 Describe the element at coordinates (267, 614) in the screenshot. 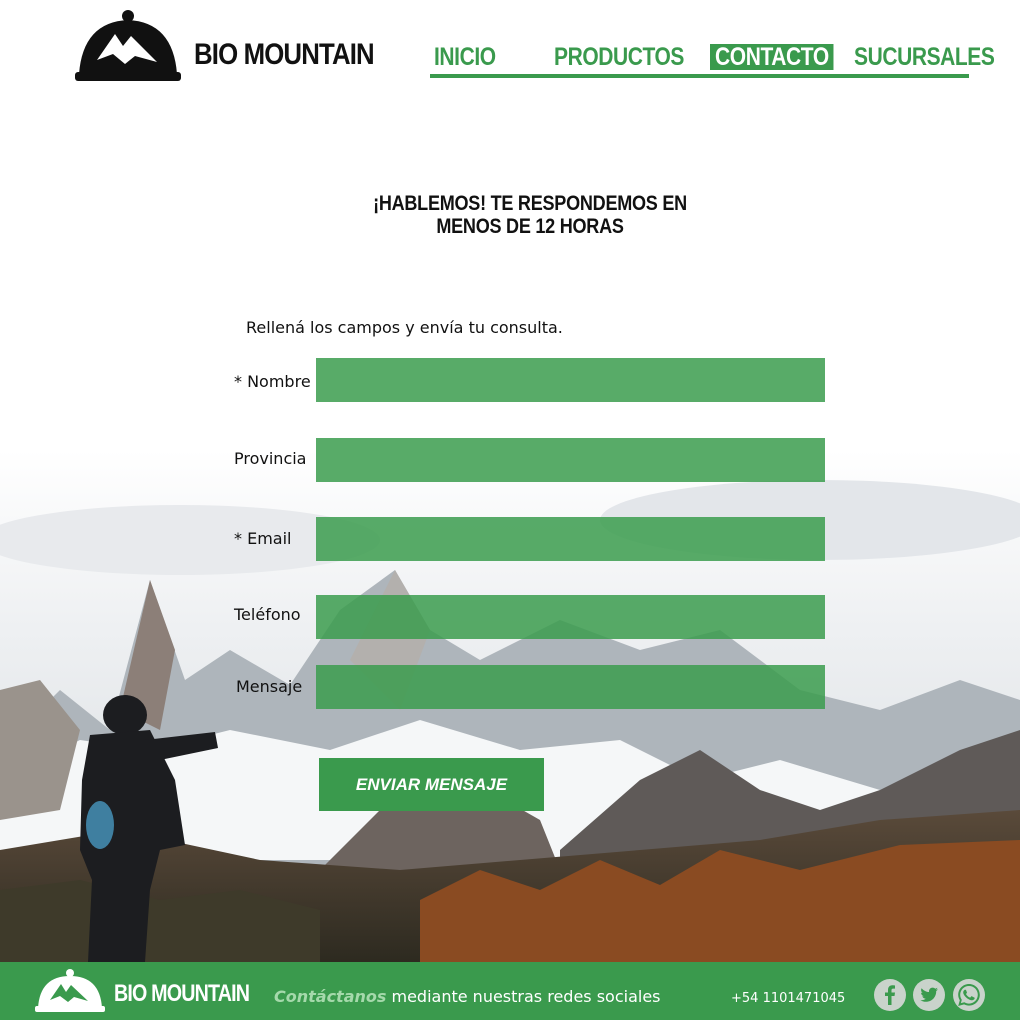

I see `telefono-label: Teléfono` at that location.